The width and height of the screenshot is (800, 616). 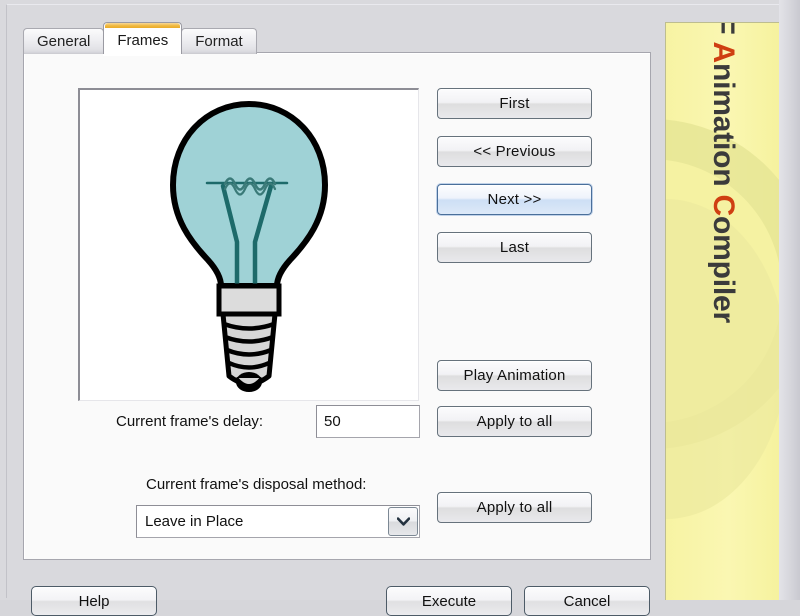 I want to click on product-banner: GIF Animation Compiler, so click(x=722, y=311).